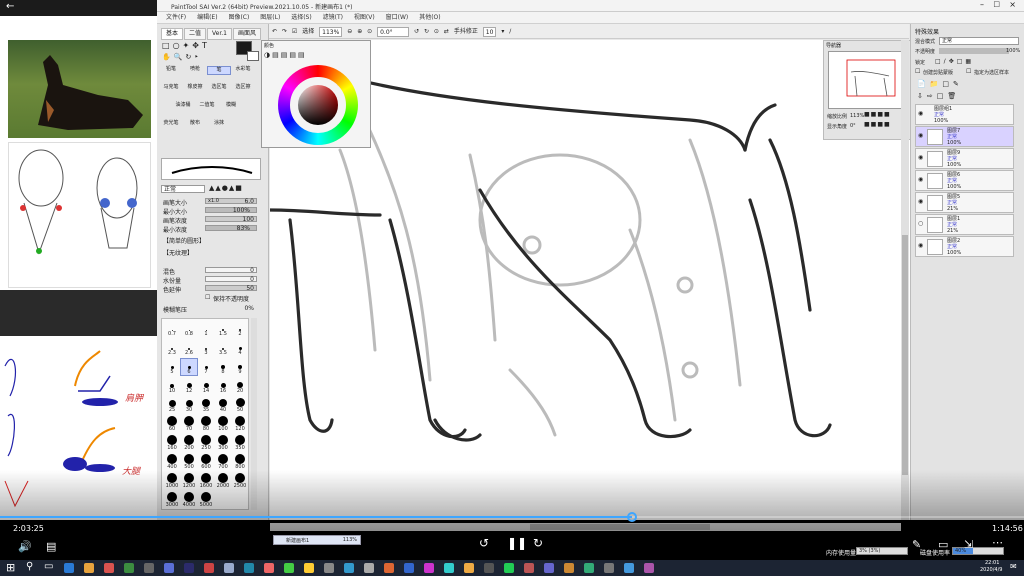 The height and width of the screenshot is (576, 1024). What do you see at coordinates (538, 543) in the screenshot?
I see `forward-30-icon: ↻` at bounding box center [538, 543].